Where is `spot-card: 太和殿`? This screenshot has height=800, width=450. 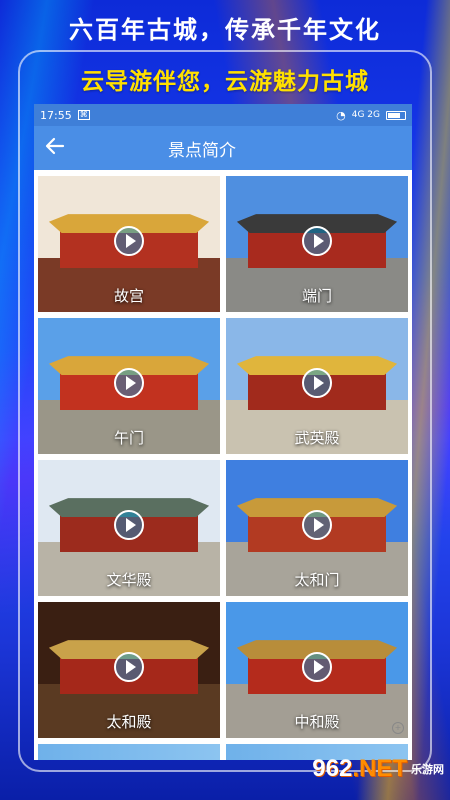 spot-card: 太和殿 is located at coordinates (129, 670).